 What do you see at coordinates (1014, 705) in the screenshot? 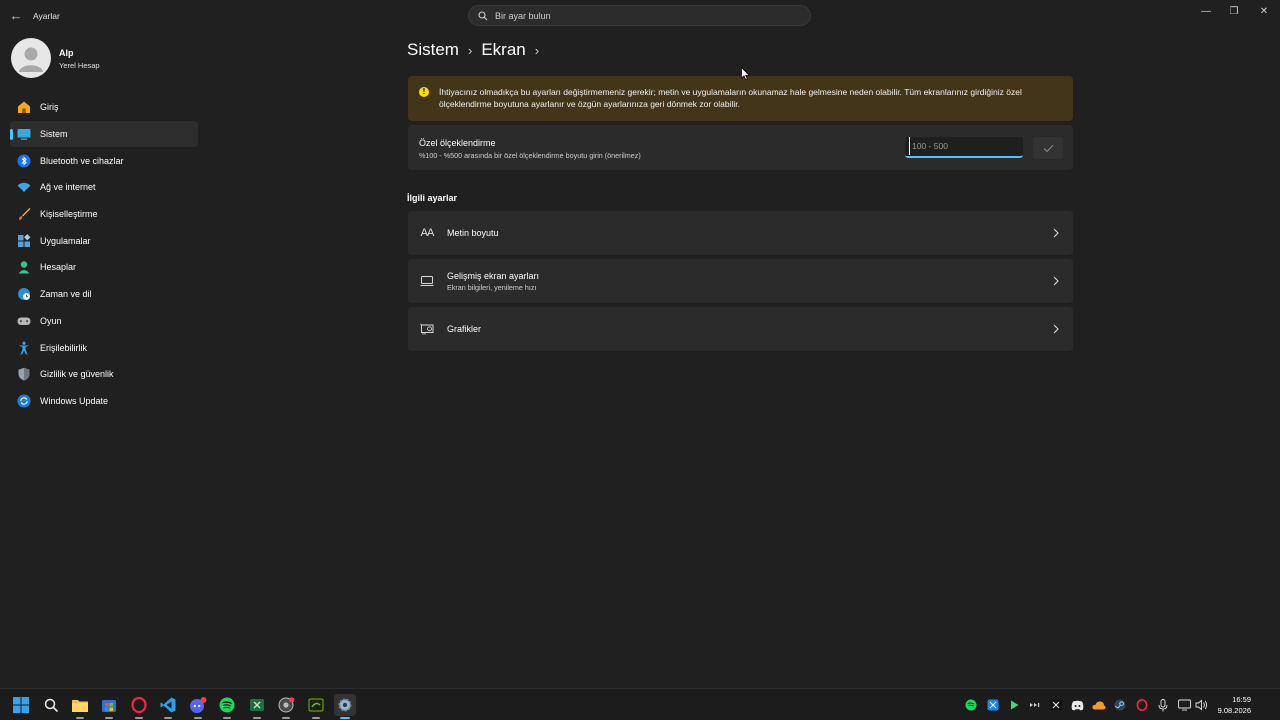
I see `play-tray-icon` at bounding box center [1014, 705].